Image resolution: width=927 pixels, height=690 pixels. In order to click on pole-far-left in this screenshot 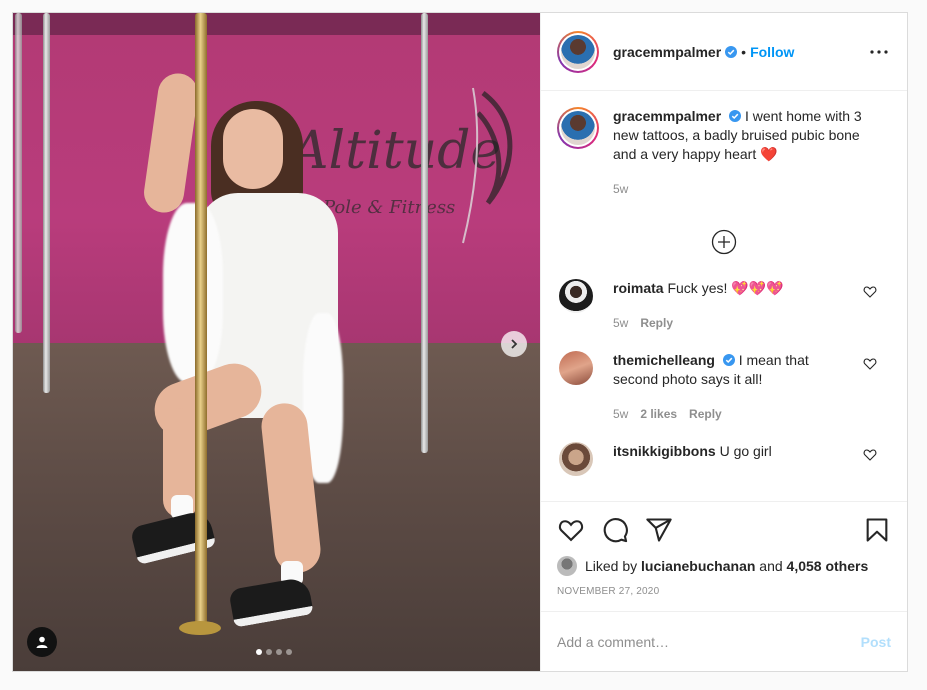, I will do `click(18, 173)`.